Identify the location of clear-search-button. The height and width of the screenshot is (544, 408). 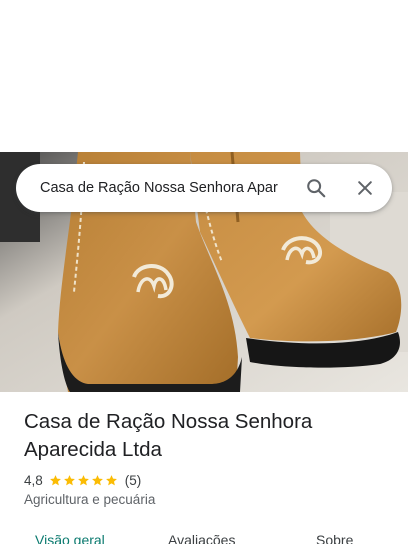
(365, 188).